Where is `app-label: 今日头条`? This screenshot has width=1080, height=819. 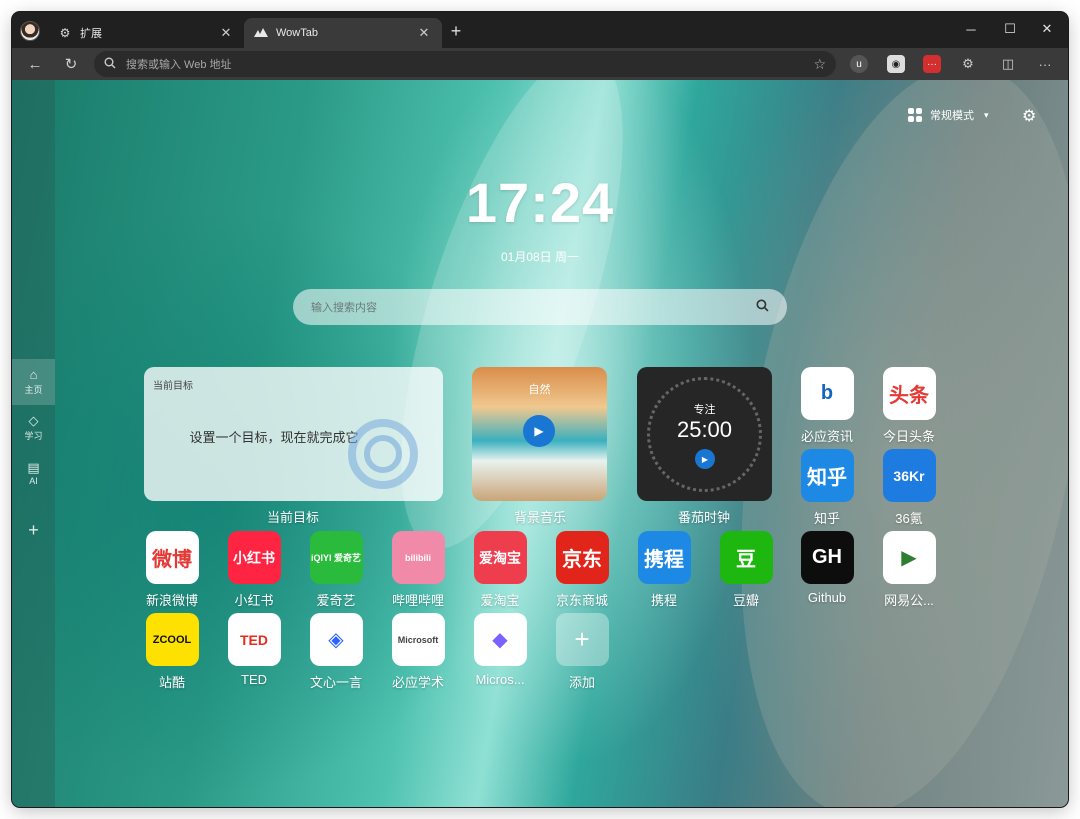 app-label: 今日头条 is located at coordinates (908, 436).